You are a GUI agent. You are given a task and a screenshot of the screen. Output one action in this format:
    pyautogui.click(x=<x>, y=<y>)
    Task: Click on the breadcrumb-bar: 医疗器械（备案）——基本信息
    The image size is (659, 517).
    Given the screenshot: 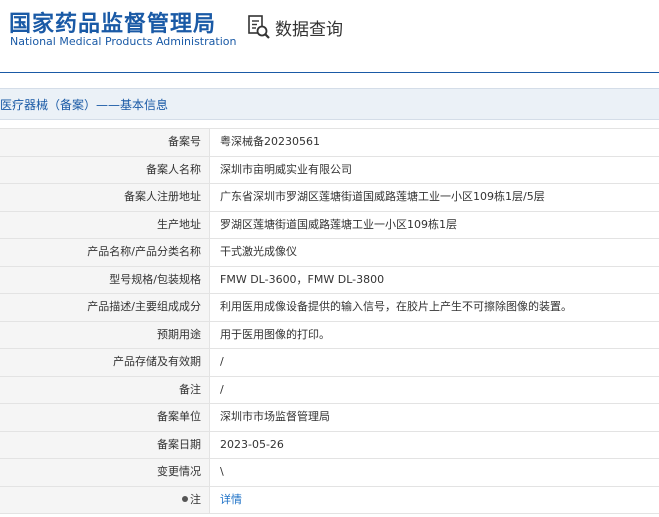 What is the action you would take?
    pyautogui.click(x=329, y=104)
    